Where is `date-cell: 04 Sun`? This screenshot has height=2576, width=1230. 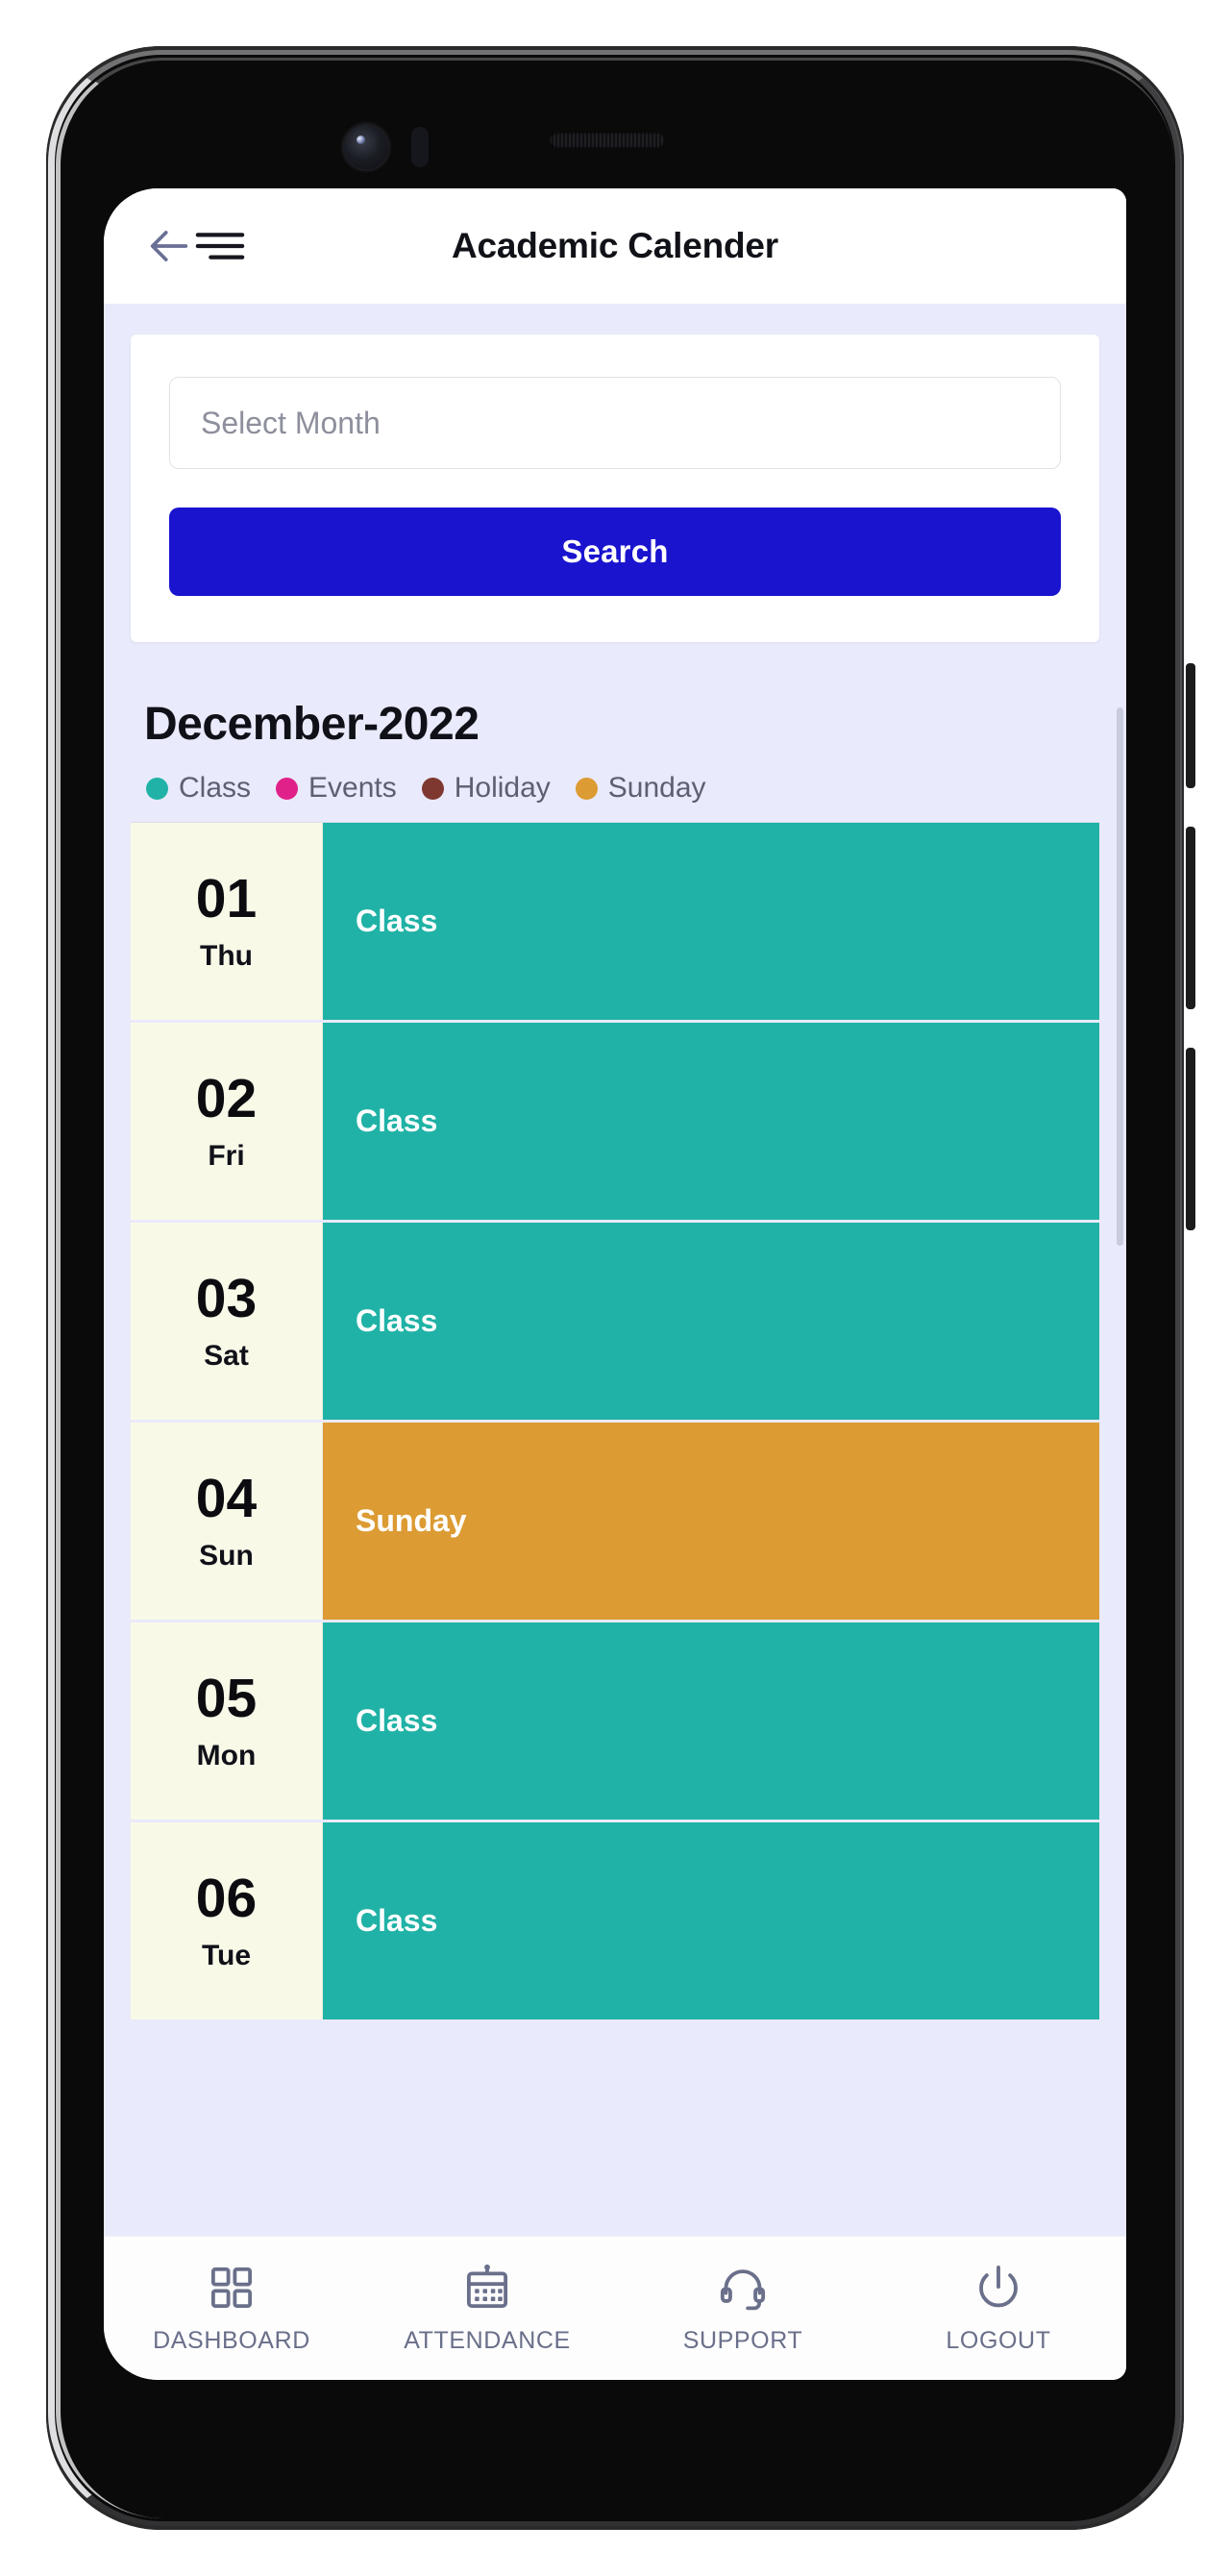 date-cell: 04 Sun is located at coordinates (227, 1522).